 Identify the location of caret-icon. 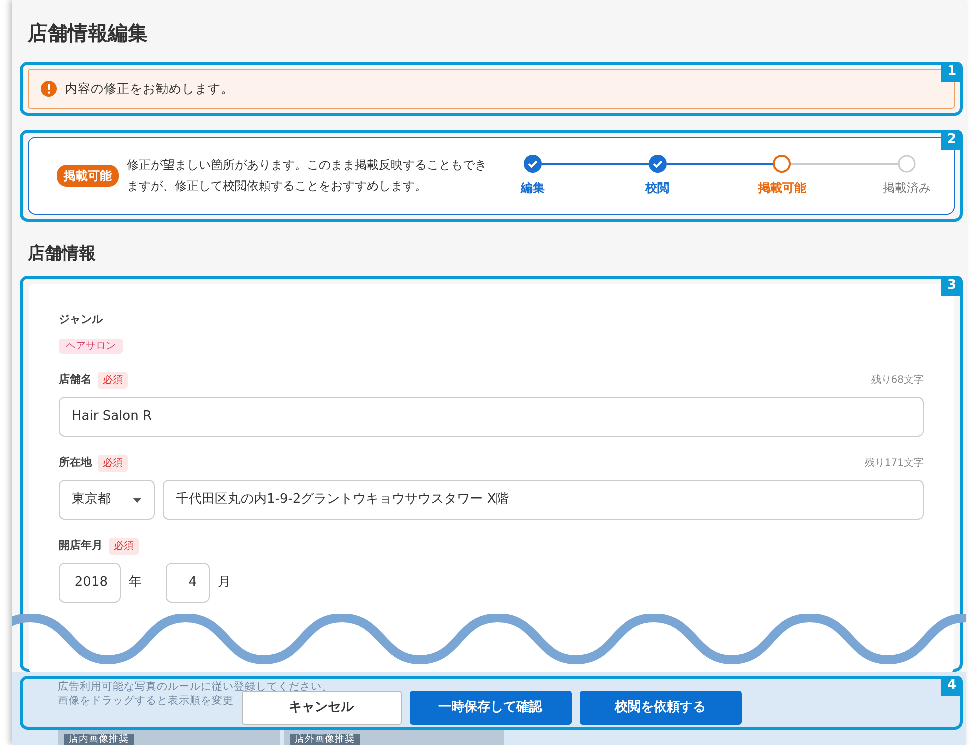
(137, 500).